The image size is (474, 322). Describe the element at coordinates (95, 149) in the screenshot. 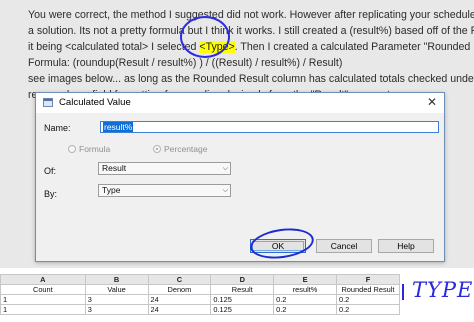

I see `radio-formula-label: Formula` at that location.